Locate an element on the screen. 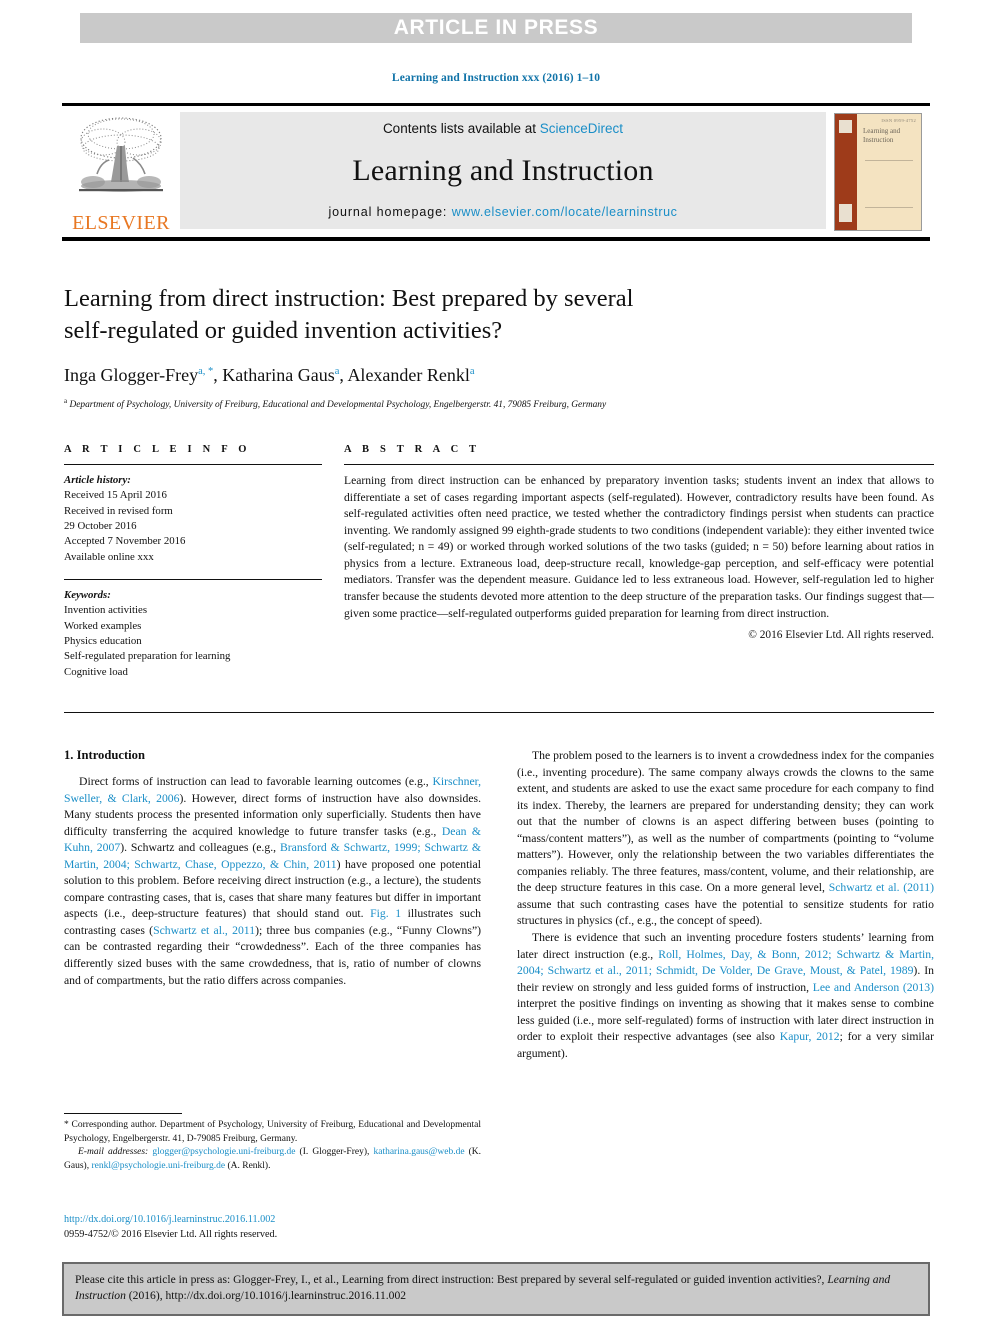 This screenshot has width=992, height=1323. email-owner: (A. Renkl) is located at coordinates (248, 1166).